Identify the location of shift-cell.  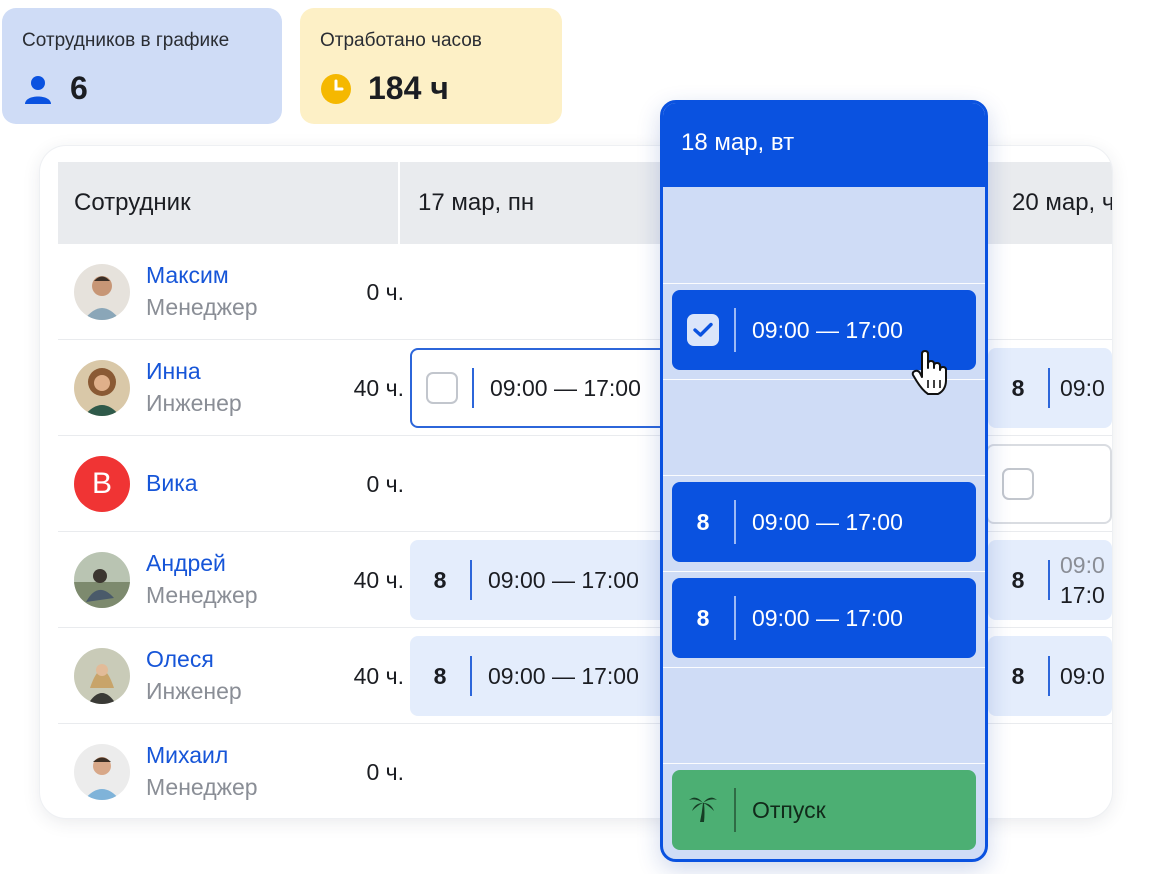
(1049, 484).